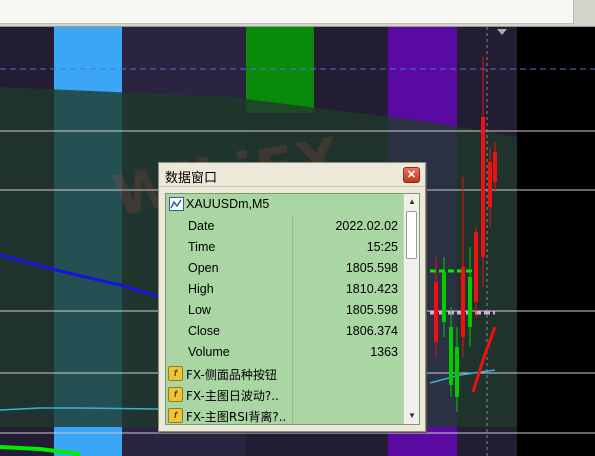 The image size is (595, 456). Describe the element at coordinates (201, 226) in the screenshot. I see `row-label: Date` at that location.